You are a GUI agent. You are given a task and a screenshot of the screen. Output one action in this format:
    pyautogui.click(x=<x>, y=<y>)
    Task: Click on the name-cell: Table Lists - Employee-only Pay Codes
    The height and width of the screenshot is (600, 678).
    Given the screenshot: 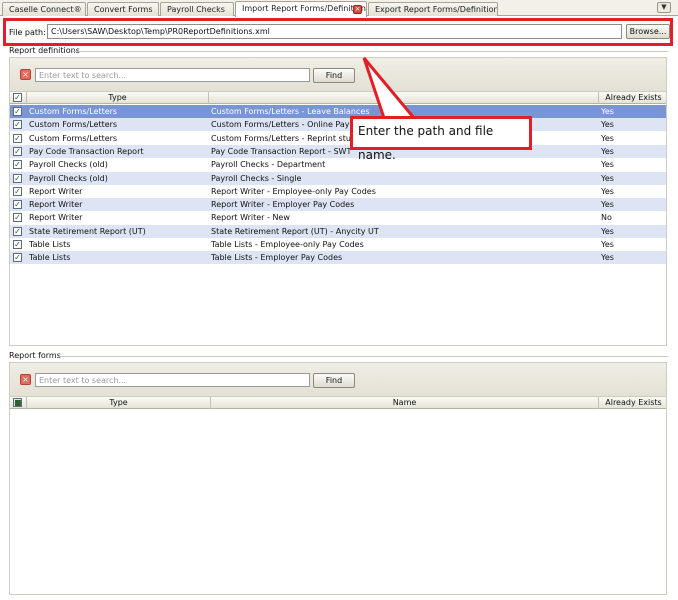 What is the action you would take?
    pyautogui.click(x=287, y=244)
    